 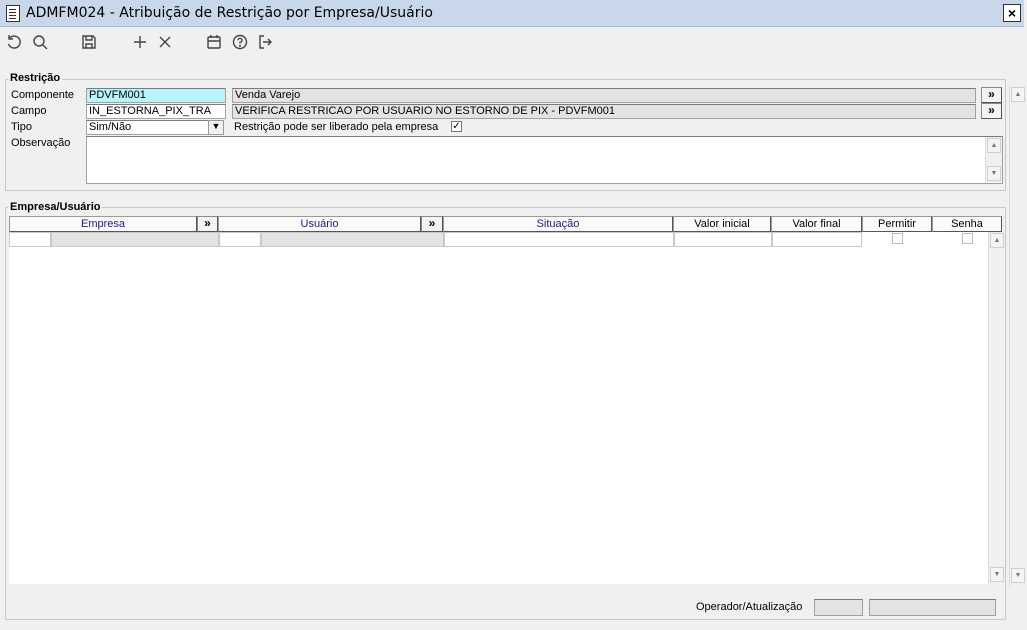 I want to click on row-usuario-name-cell, so click(x=352, y=239).